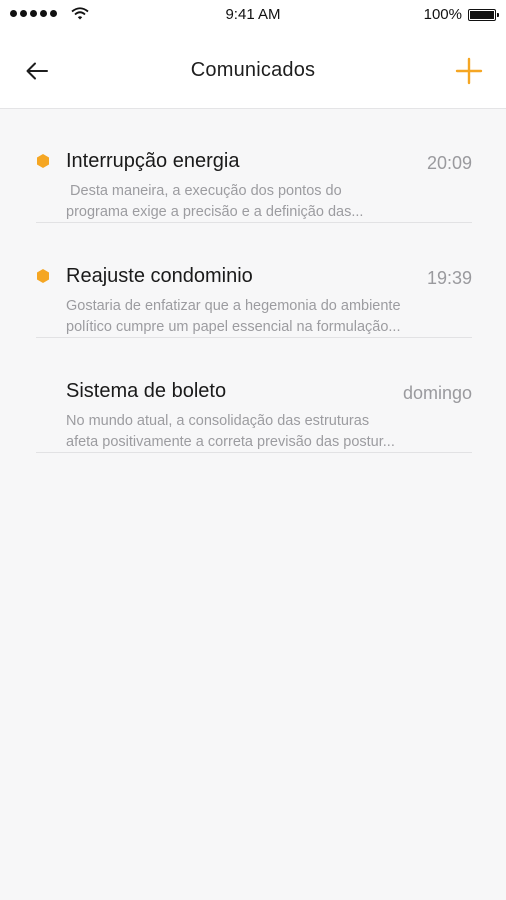 This screenshot has width=506, height=900. Describe the element at coordinates (449, 163) in the screenshot. I see `message-time: 20:09` at that location.